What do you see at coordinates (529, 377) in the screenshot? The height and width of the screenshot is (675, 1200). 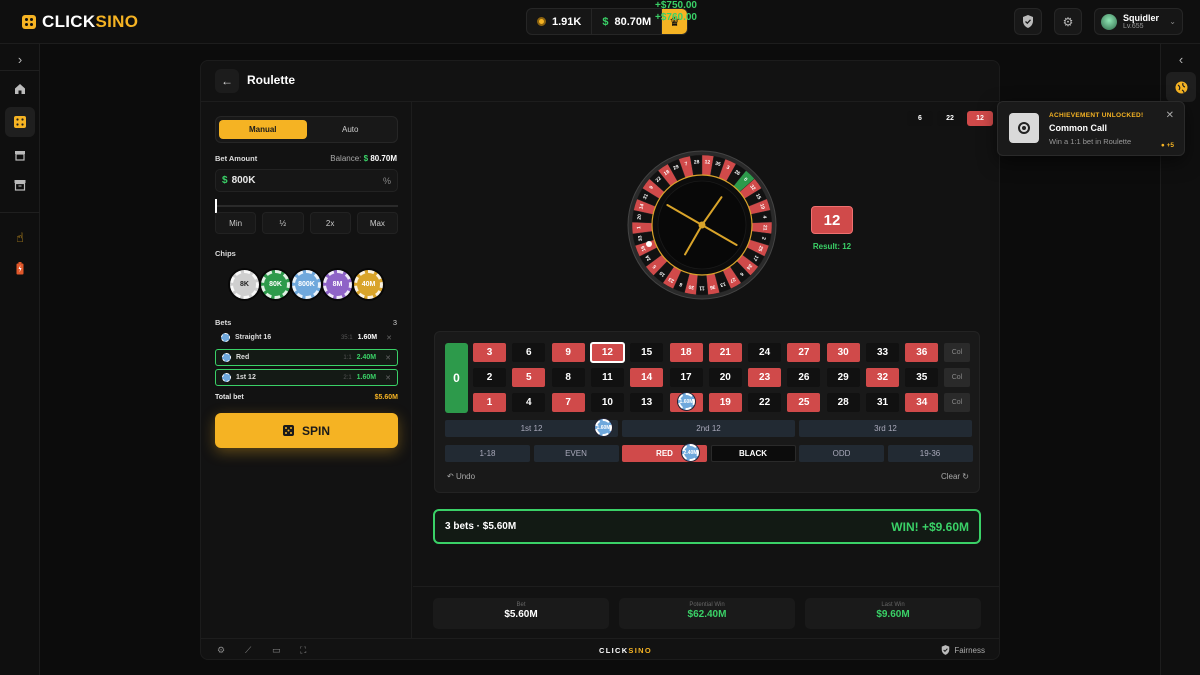 I see `number-cell-5: 5` at bounding box center [529, 377].